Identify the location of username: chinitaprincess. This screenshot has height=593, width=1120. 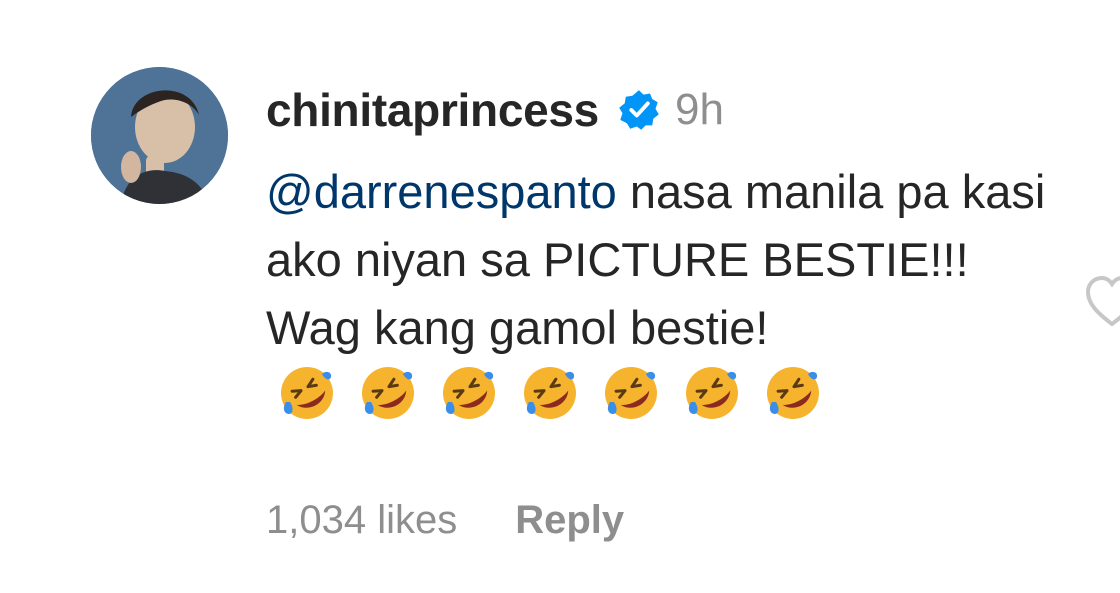
(432, 110).